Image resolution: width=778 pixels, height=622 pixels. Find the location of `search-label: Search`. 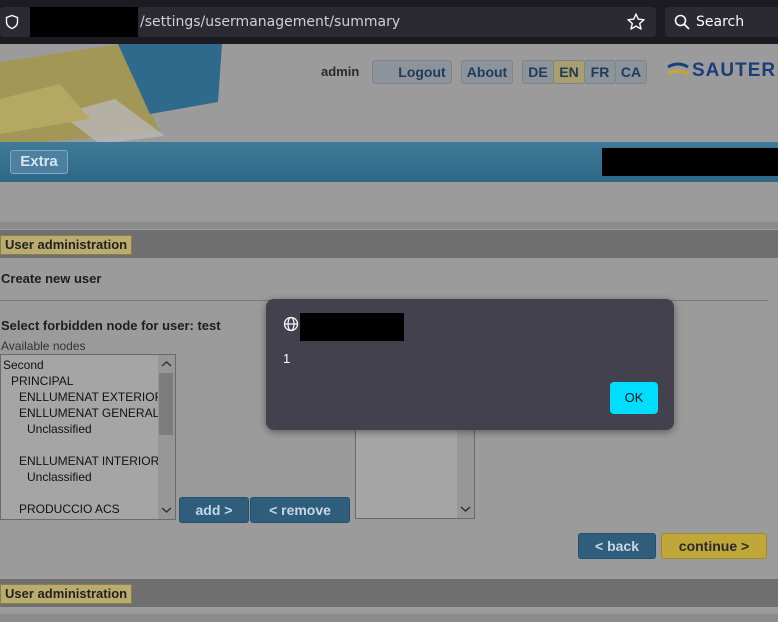

search-label: Search is located at coordinates (720, 22).